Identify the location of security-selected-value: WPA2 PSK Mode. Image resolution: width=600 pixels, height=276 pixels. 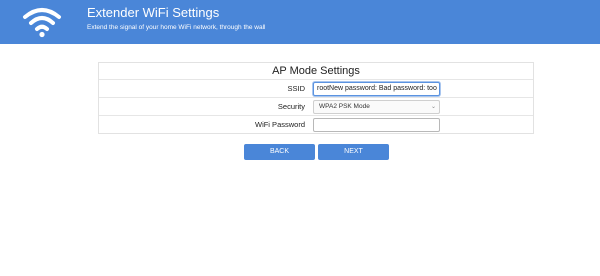
(344, 106).